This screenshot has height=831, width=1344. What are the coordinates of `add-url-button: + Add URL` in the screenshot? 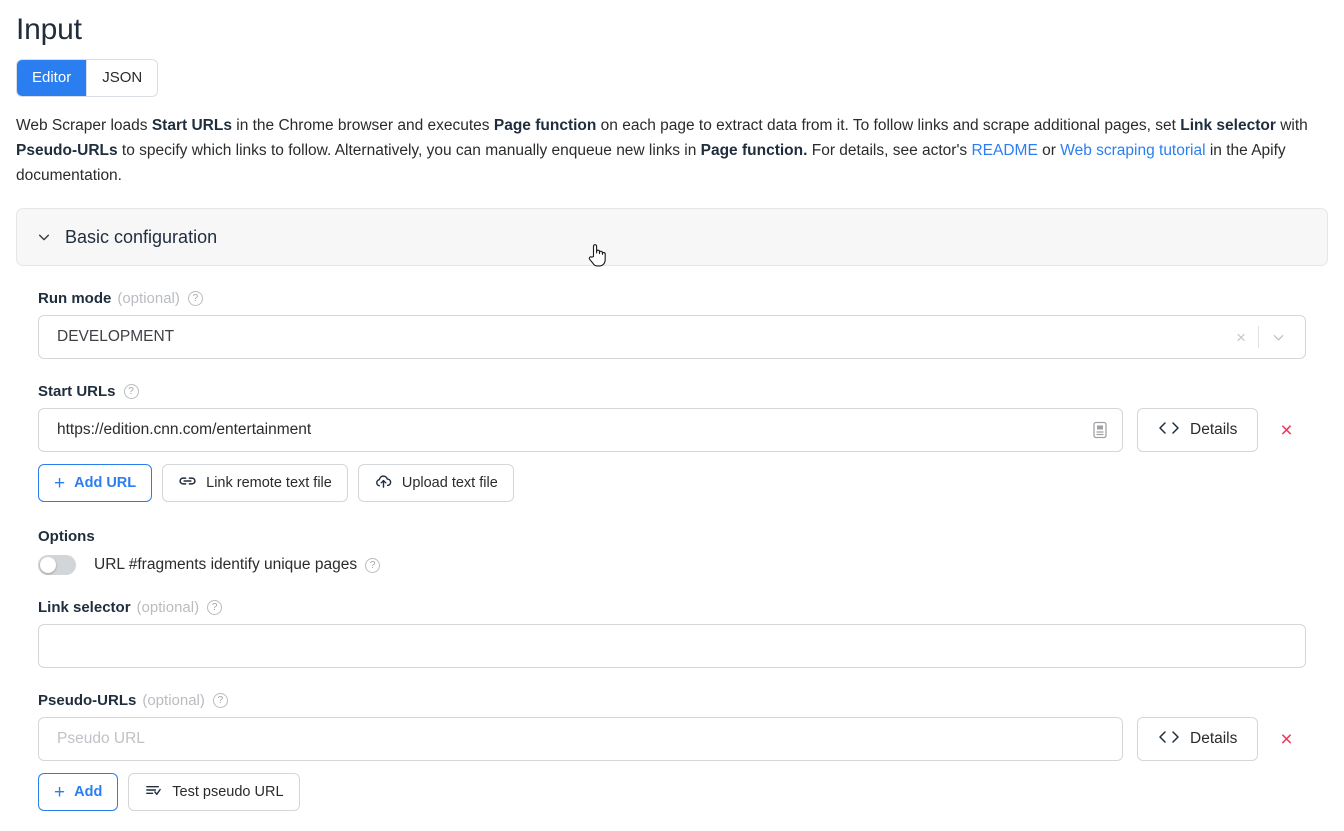 It's located at (95, 483).